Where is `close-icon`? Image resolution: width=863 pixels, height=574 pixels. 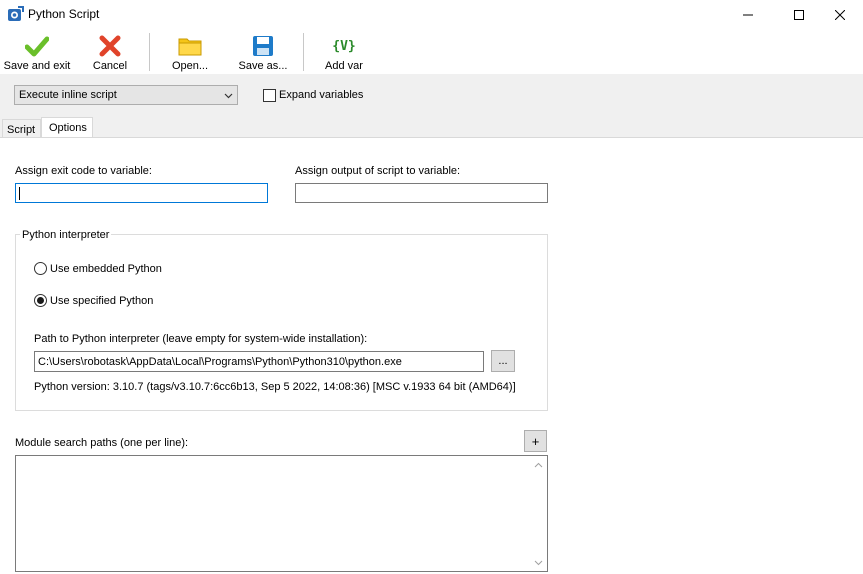 close-icon is located at coordinates (840, 15).